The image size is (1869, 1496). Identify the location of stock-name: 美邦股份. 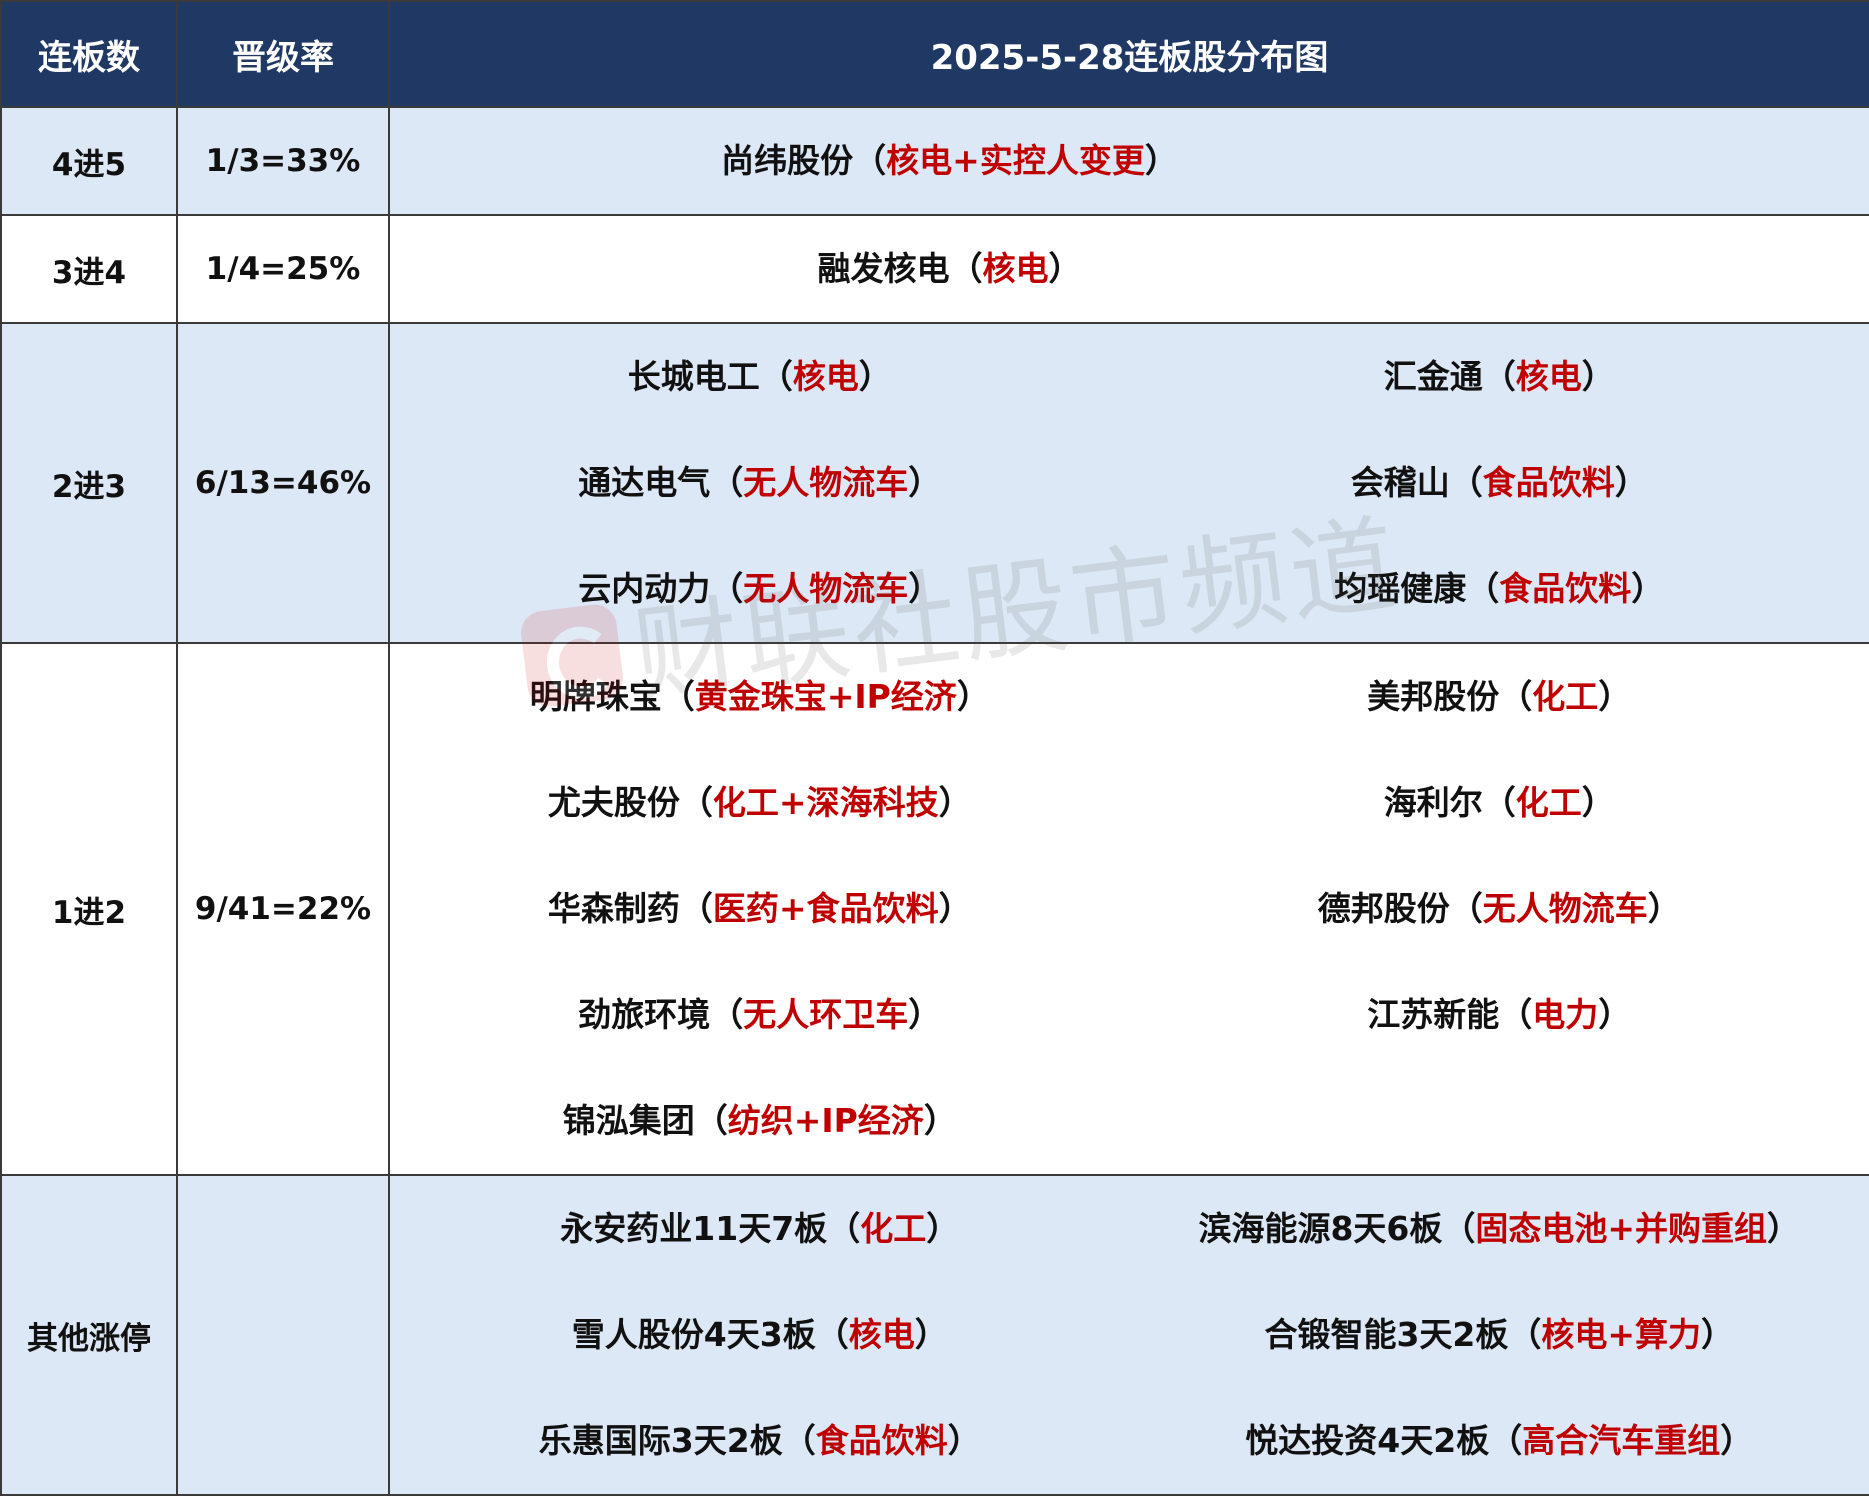
(1433, 696).